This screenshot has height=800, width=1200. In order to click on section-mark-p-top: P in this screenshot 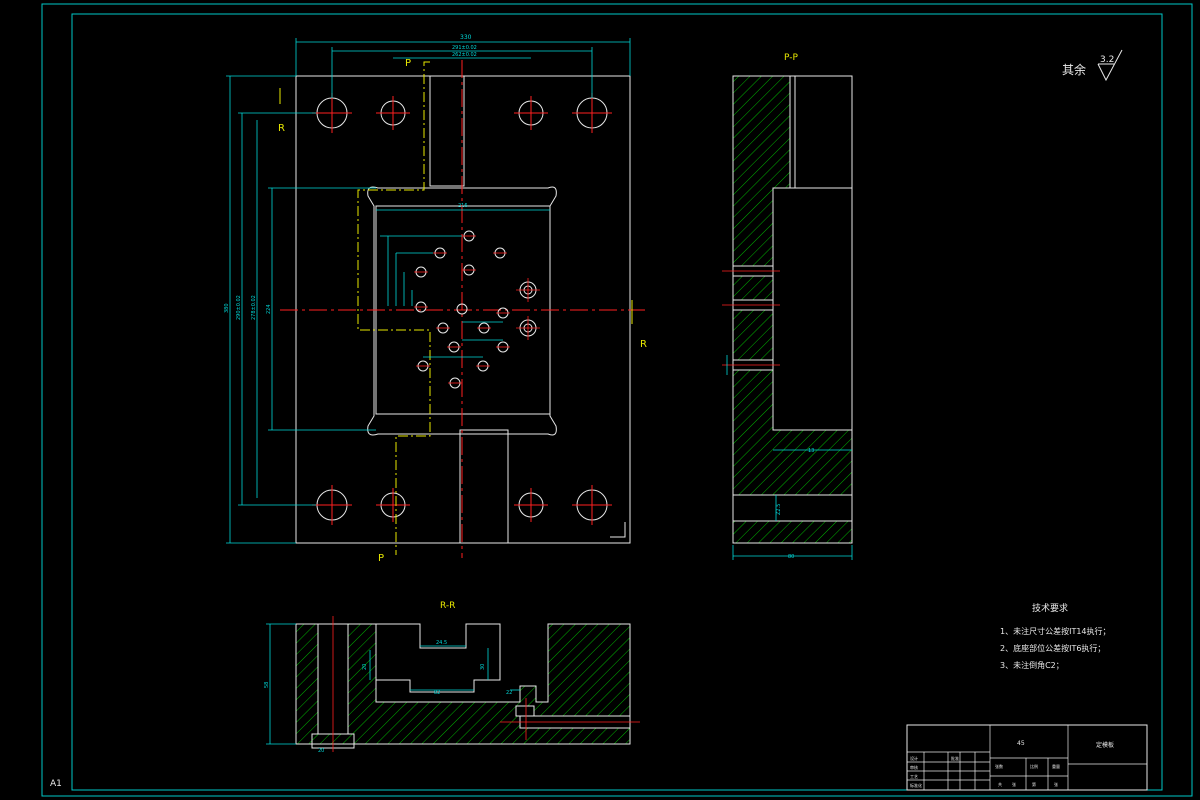, I will do `click(408, 63)`.